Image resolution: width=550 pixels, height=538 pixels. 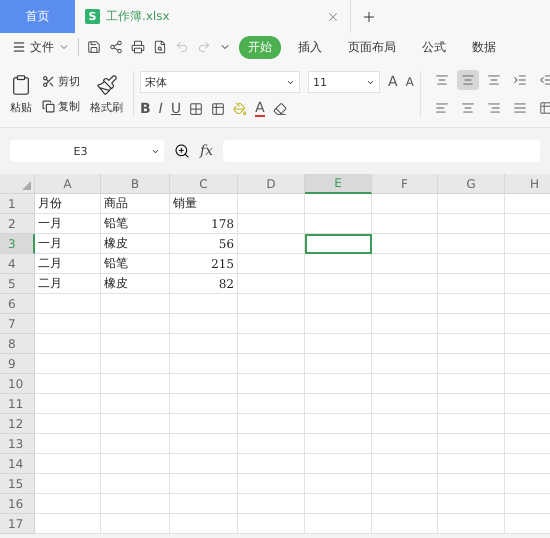 I want to click on row-header: 14, so click(x=17, y=464).